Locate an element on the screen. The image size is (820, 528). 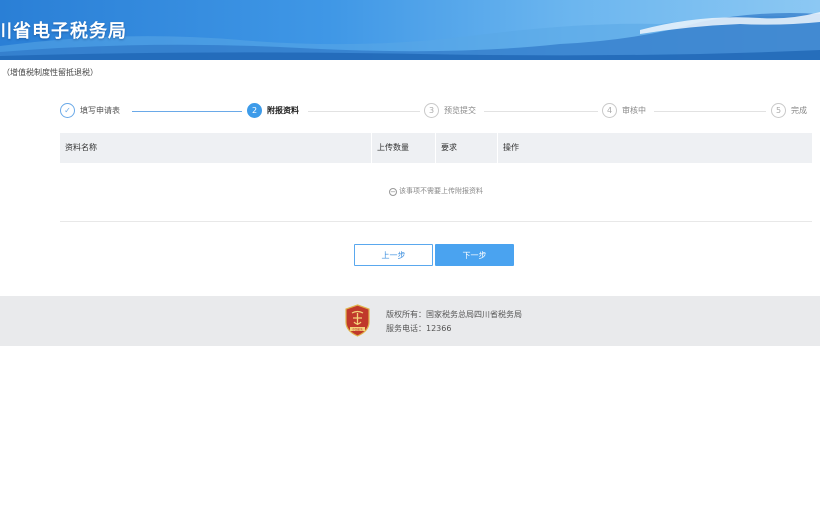
step-label: 预览提交 is located at coordinates (460, 110).